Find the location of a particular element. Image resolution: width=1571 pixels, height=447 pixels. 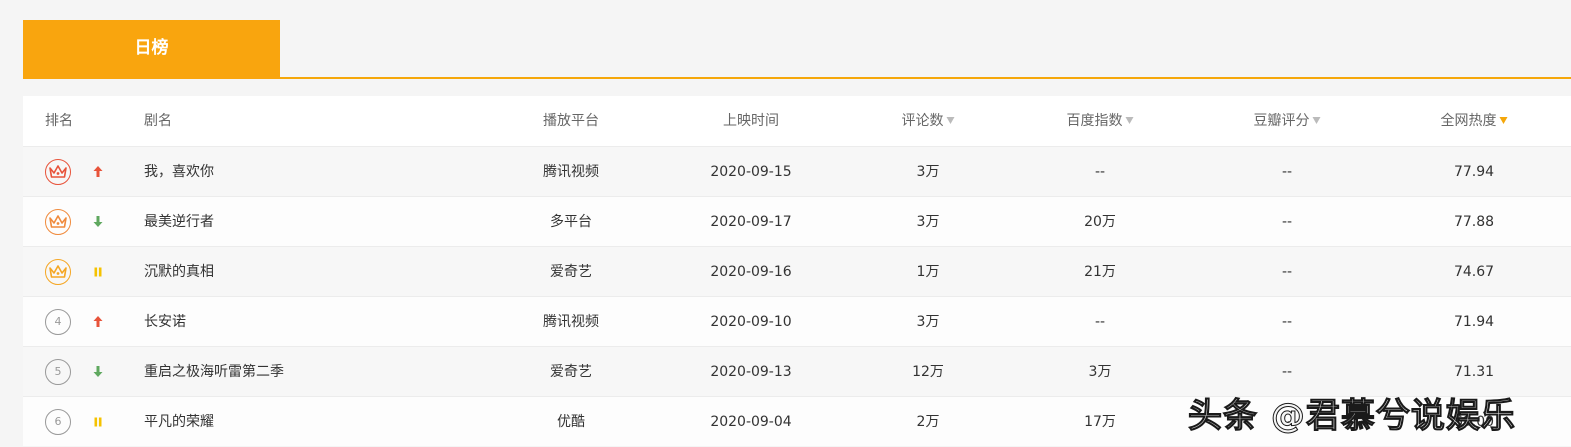

table-header: 排名 剧名 播放平台 上映时间 评论数 百度指数 豆瓣评分 全网热度 is located at coordinates (797, 121).